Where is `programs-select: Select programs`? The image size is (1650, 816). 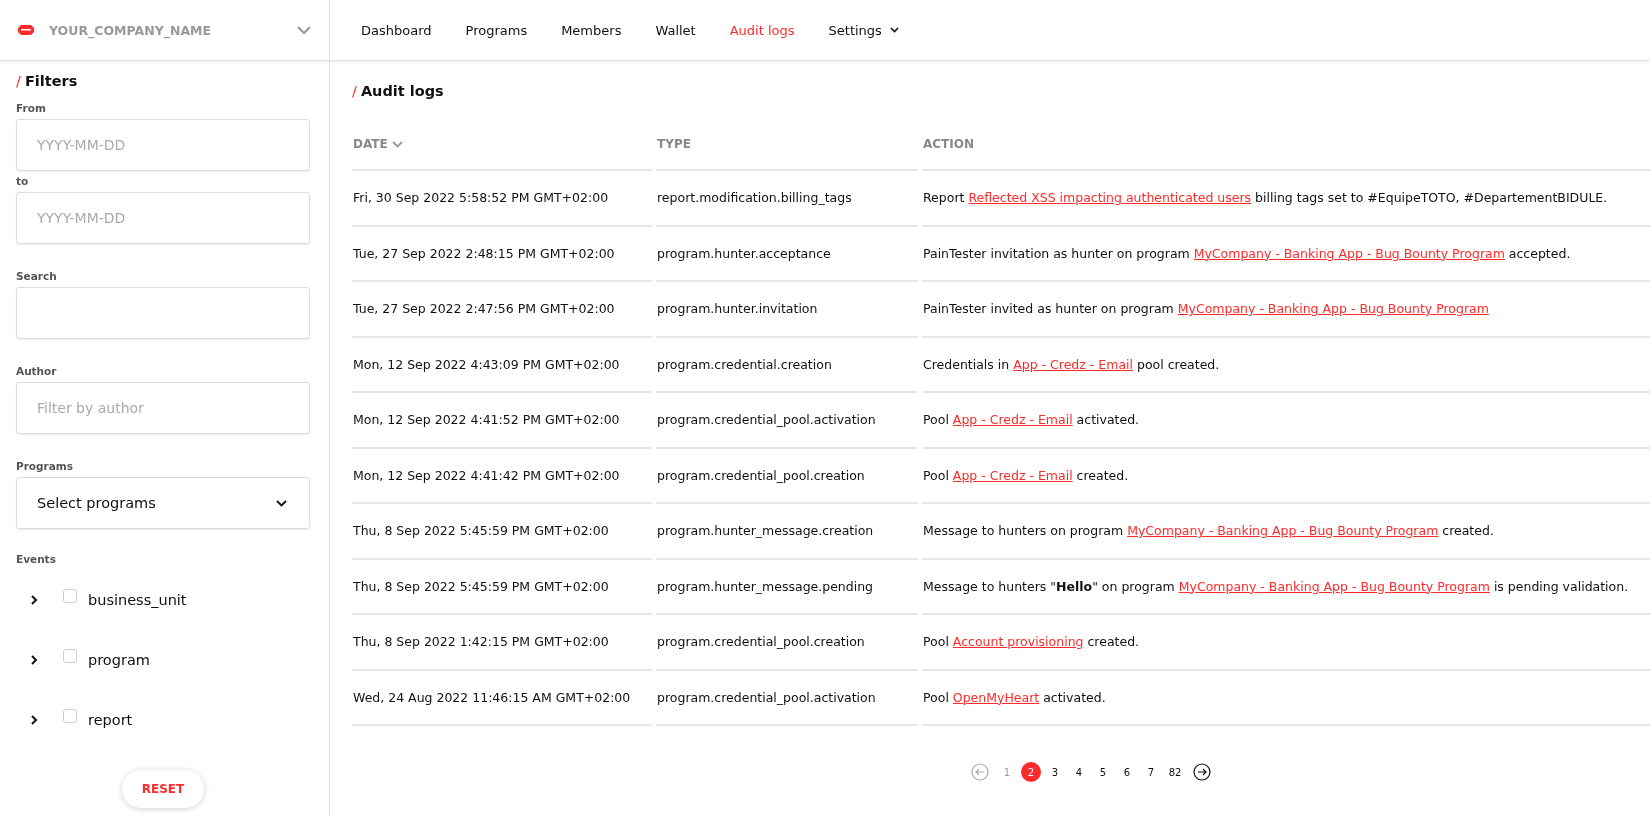
programs-select: Select programs is located at coordinates (163, 503).